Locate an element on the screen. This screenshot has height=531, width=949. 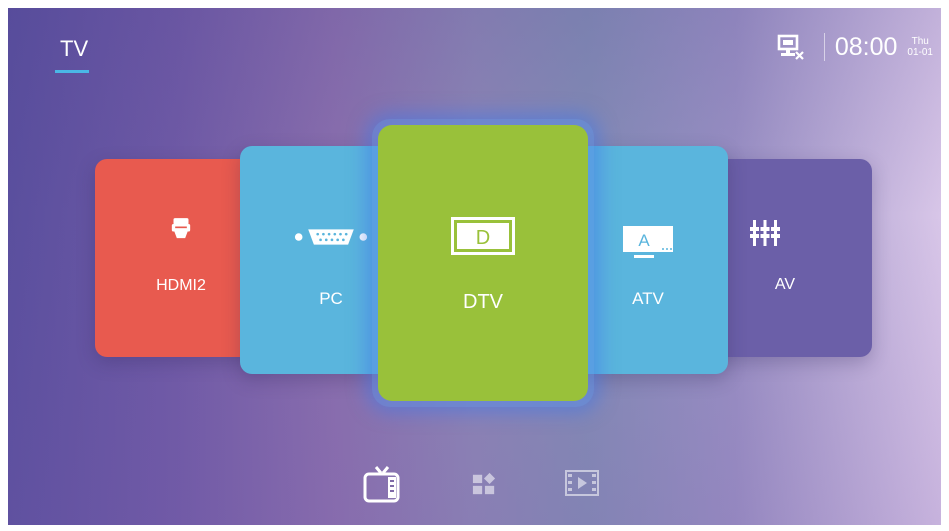
av-icon is located at coordinates (765, 233).